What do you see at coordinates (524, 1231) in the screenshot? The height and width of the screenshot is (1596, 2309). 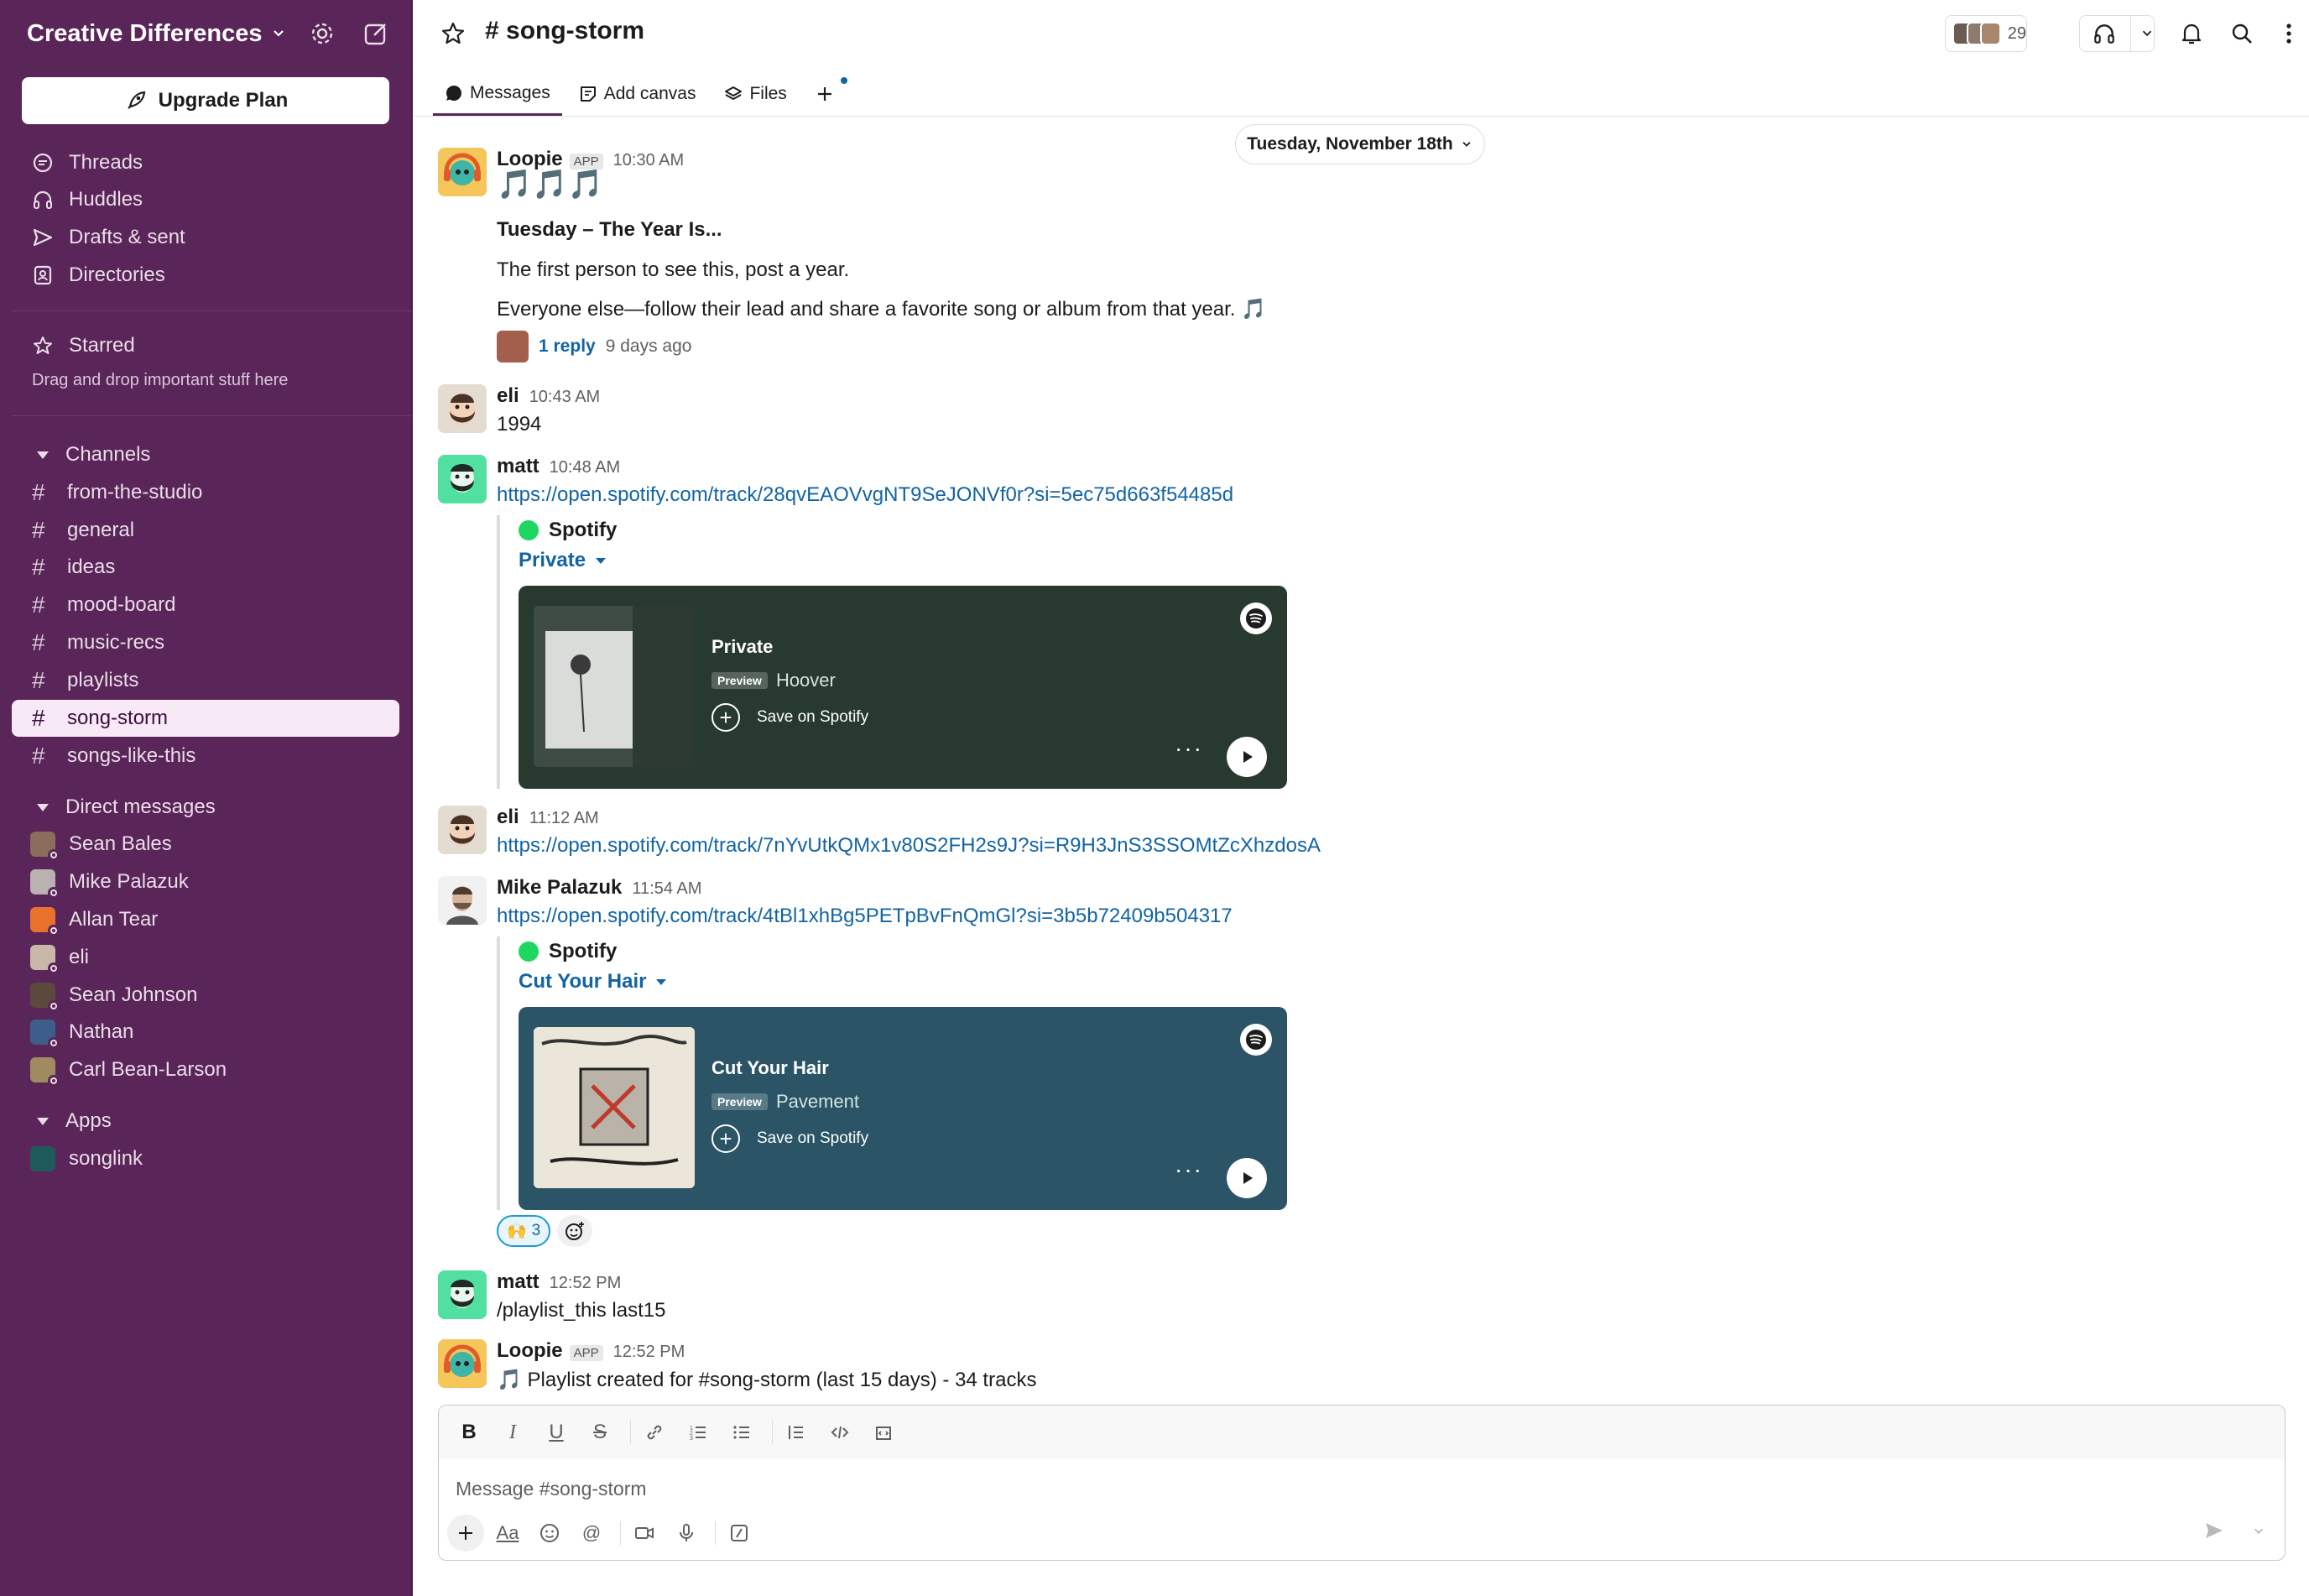 I see `reaction-pill: 🙌 3` at bounding box center [524, 1231].